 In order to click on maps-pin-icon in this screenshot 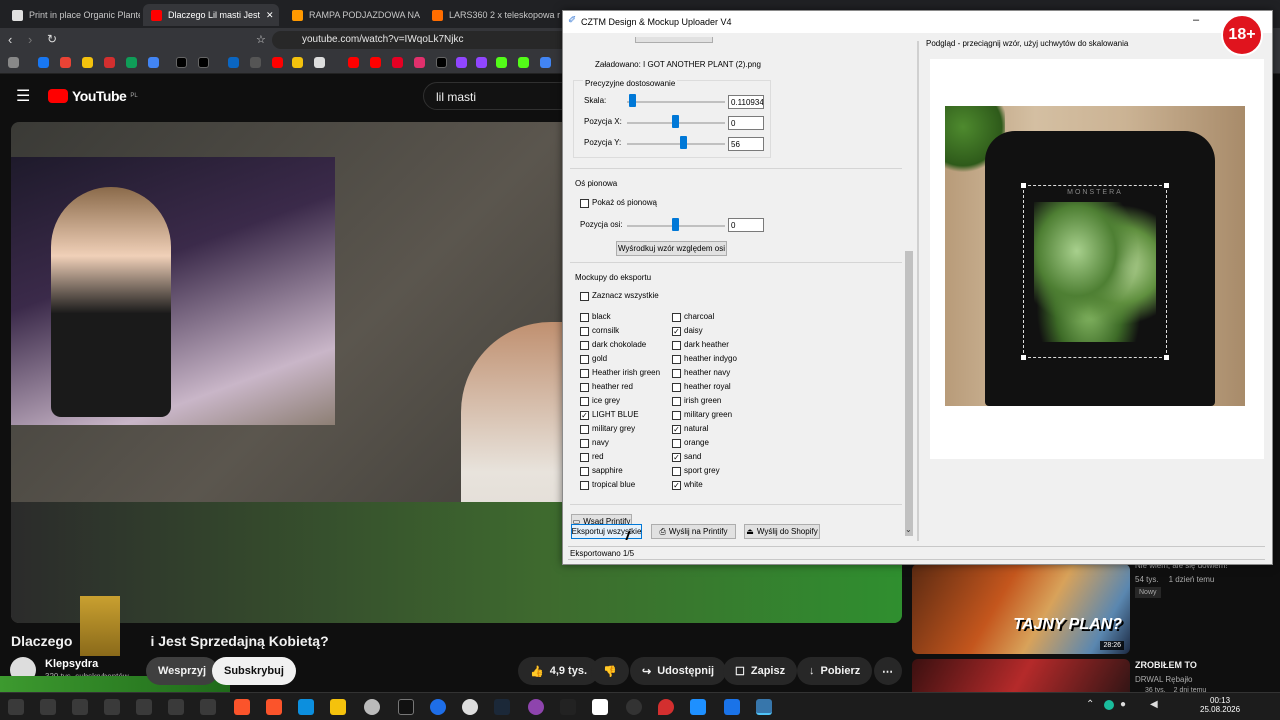, I will do `click(666, 707)`.